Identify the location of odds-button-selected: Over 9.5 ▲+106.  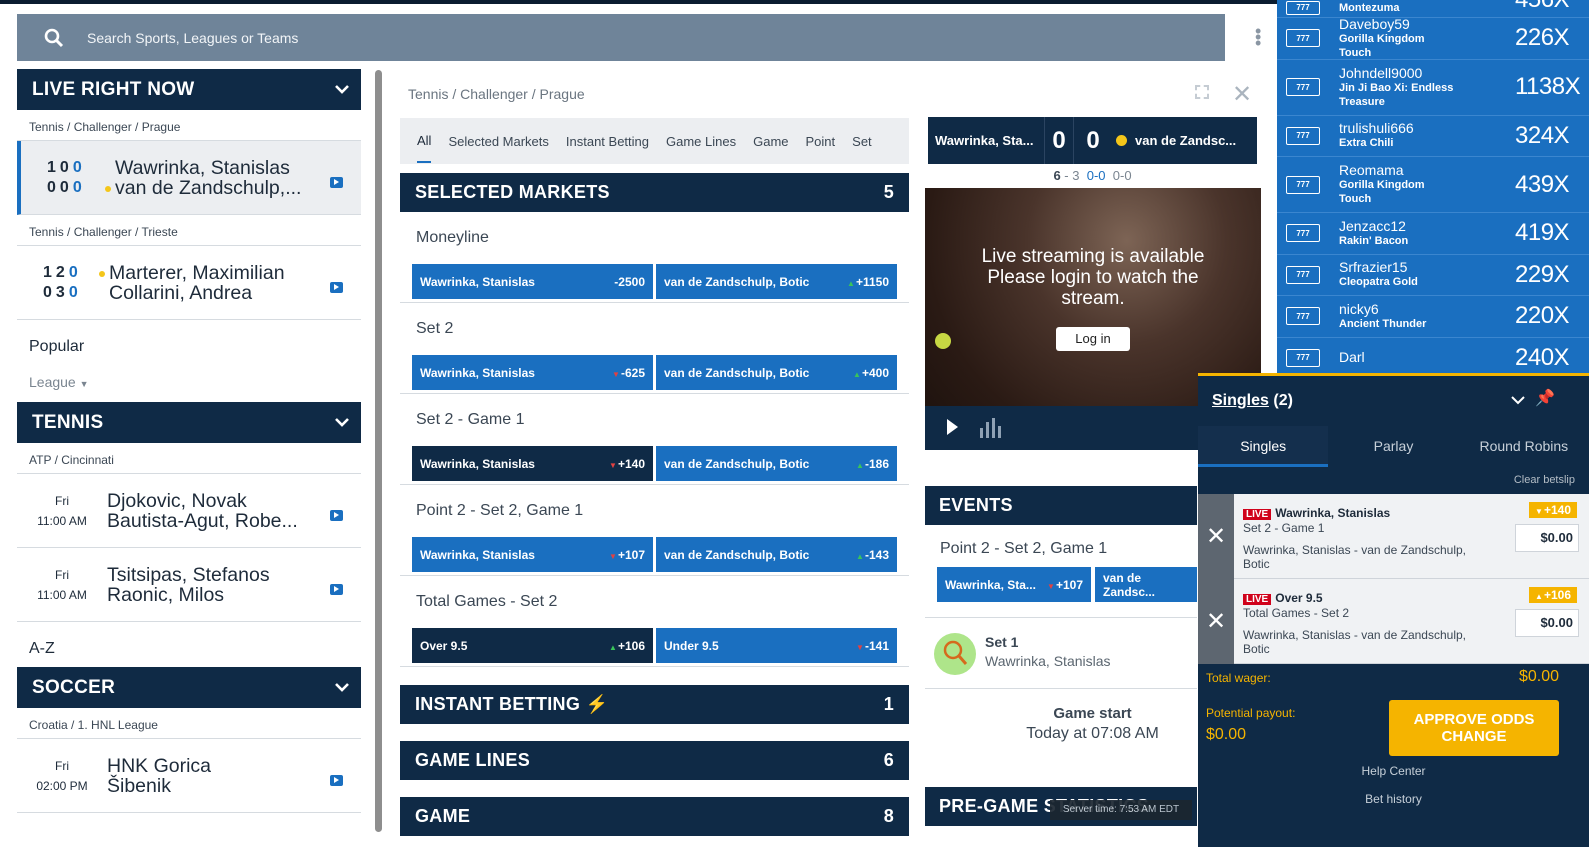
(532, 645).